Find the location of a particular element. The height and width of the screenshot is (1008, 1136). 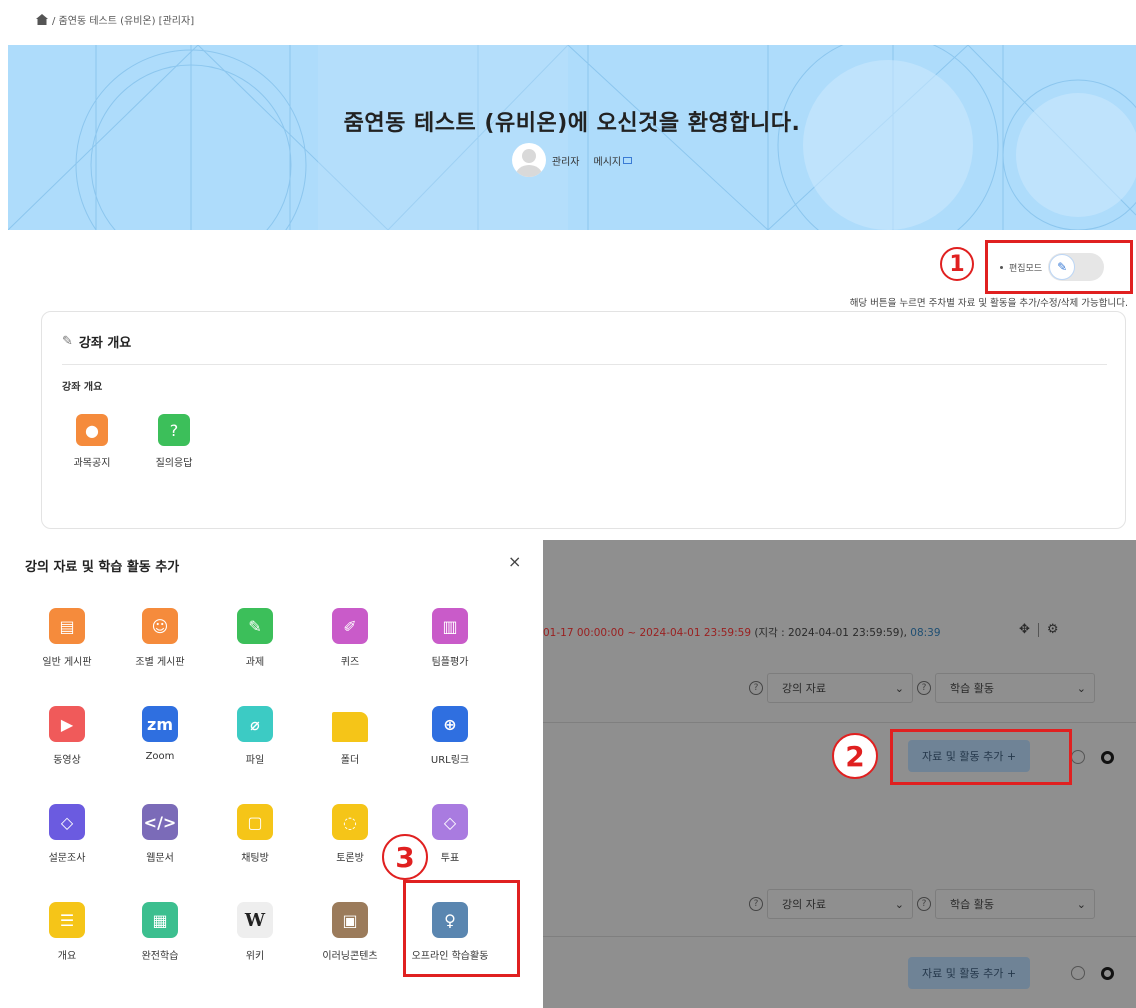

activity-tile: ✐ 퀴즈 is located at coordinates (350, 638).